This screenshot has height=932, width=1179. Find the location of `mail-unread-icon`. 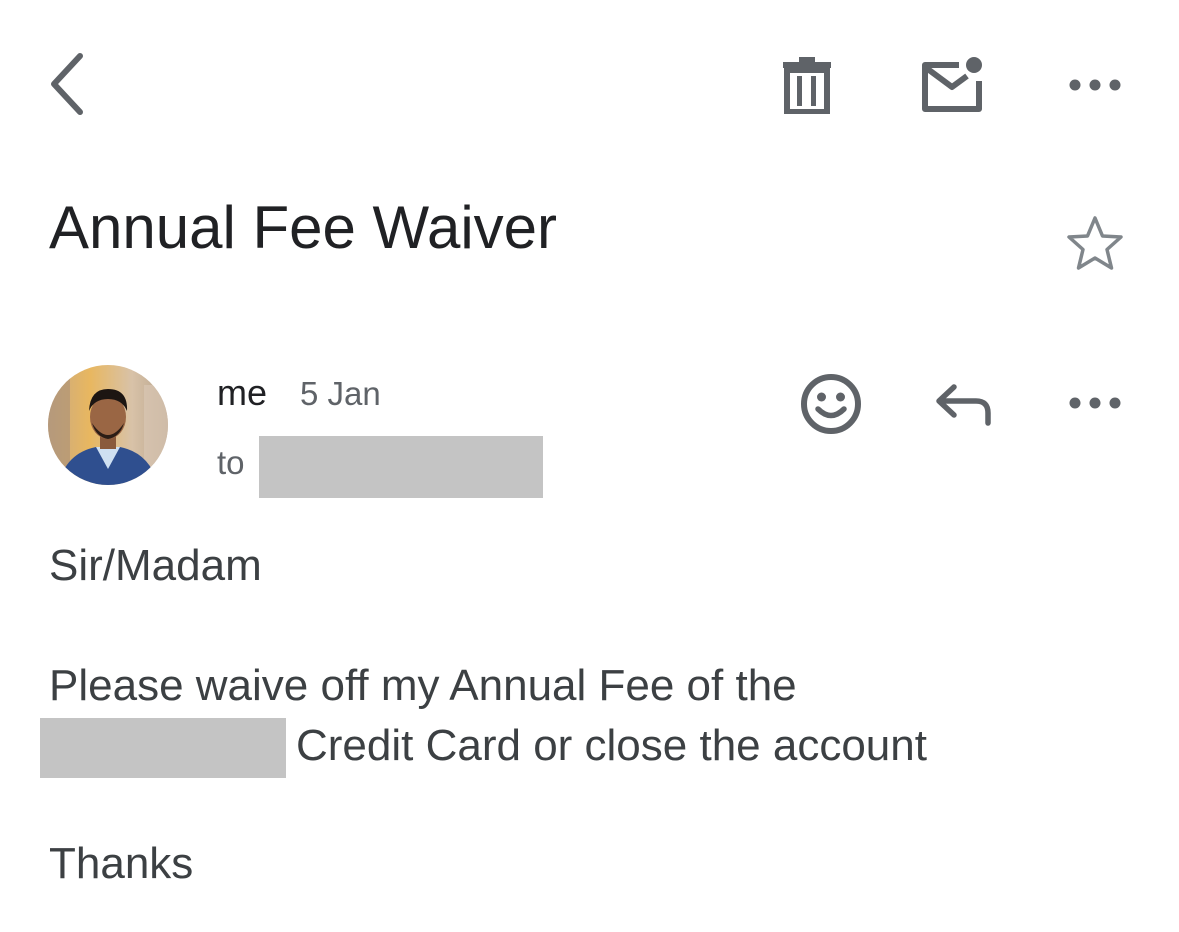

mail-unread-icon is located at coordinates (952, 84).